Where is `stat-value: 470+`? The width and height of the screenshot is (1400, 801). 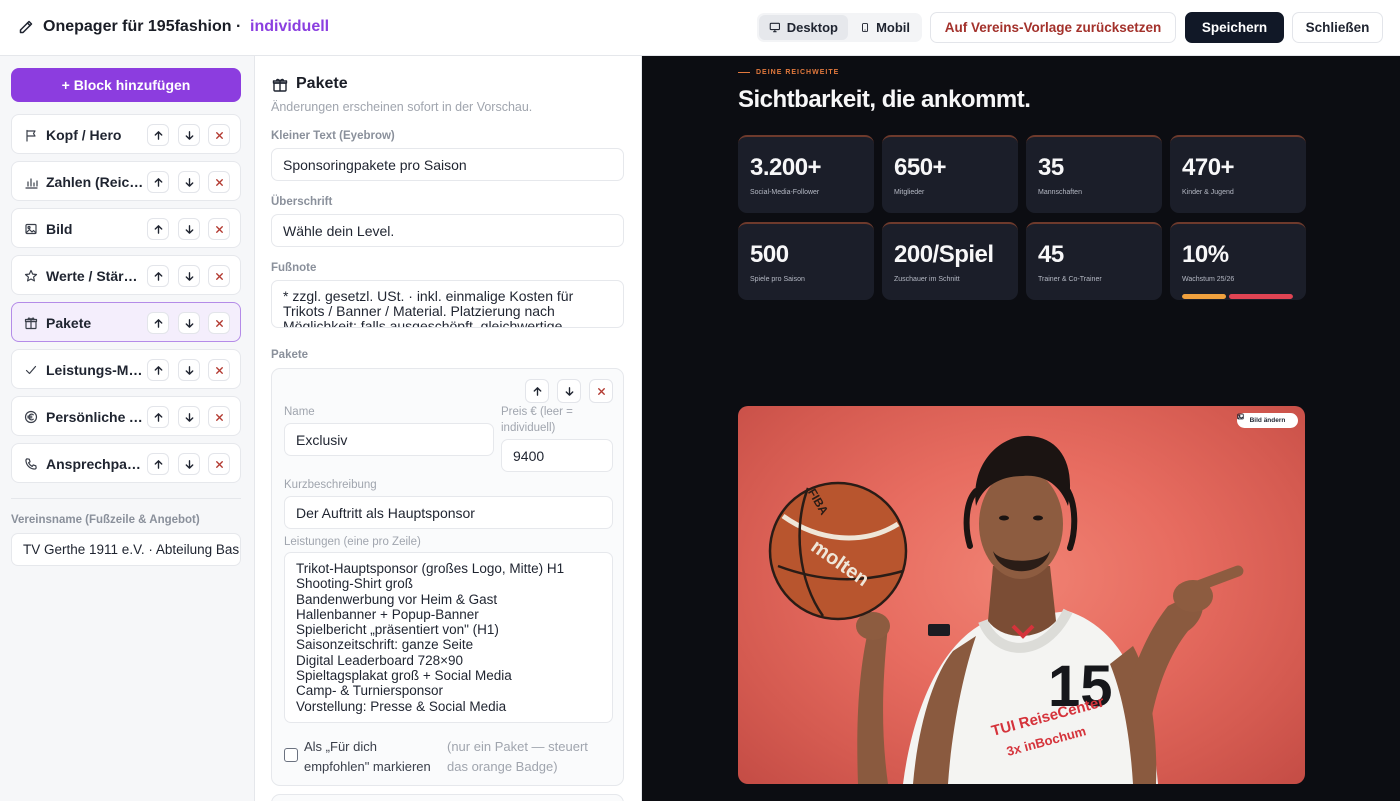 stat-value: 470+ is located at coordinates (1208, 167).